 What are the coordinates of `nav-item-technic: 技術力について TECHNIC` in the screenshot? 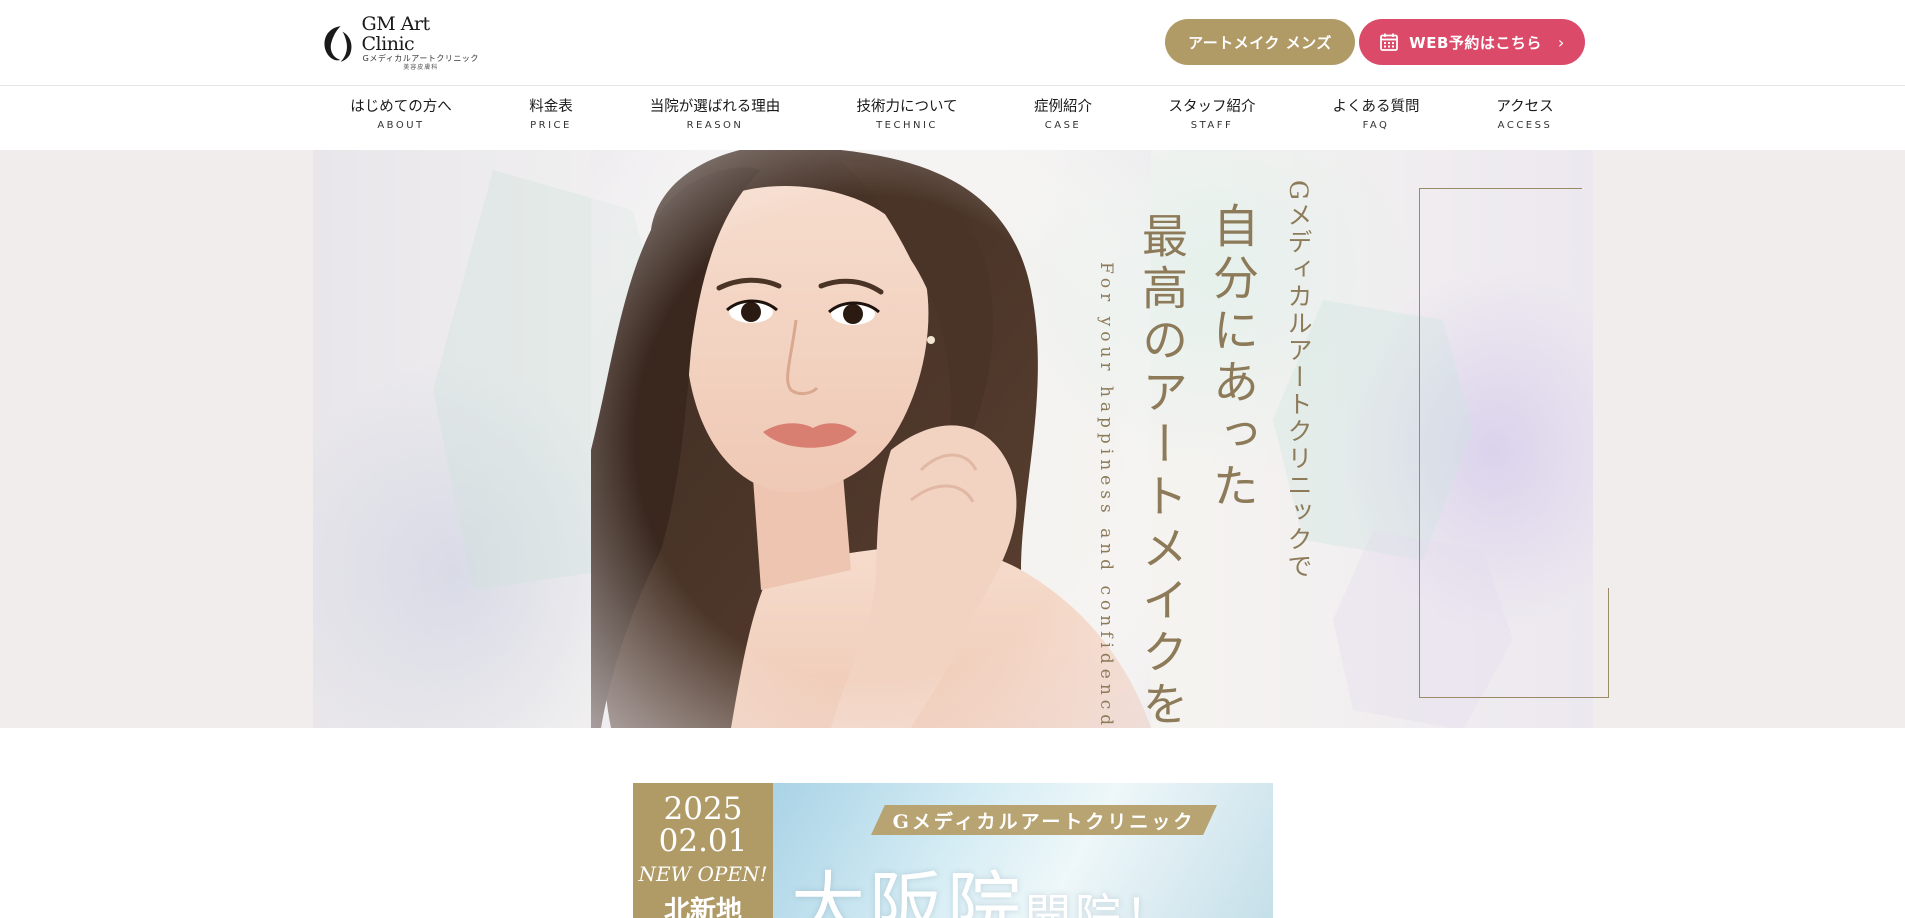 It's located at (906, 115).